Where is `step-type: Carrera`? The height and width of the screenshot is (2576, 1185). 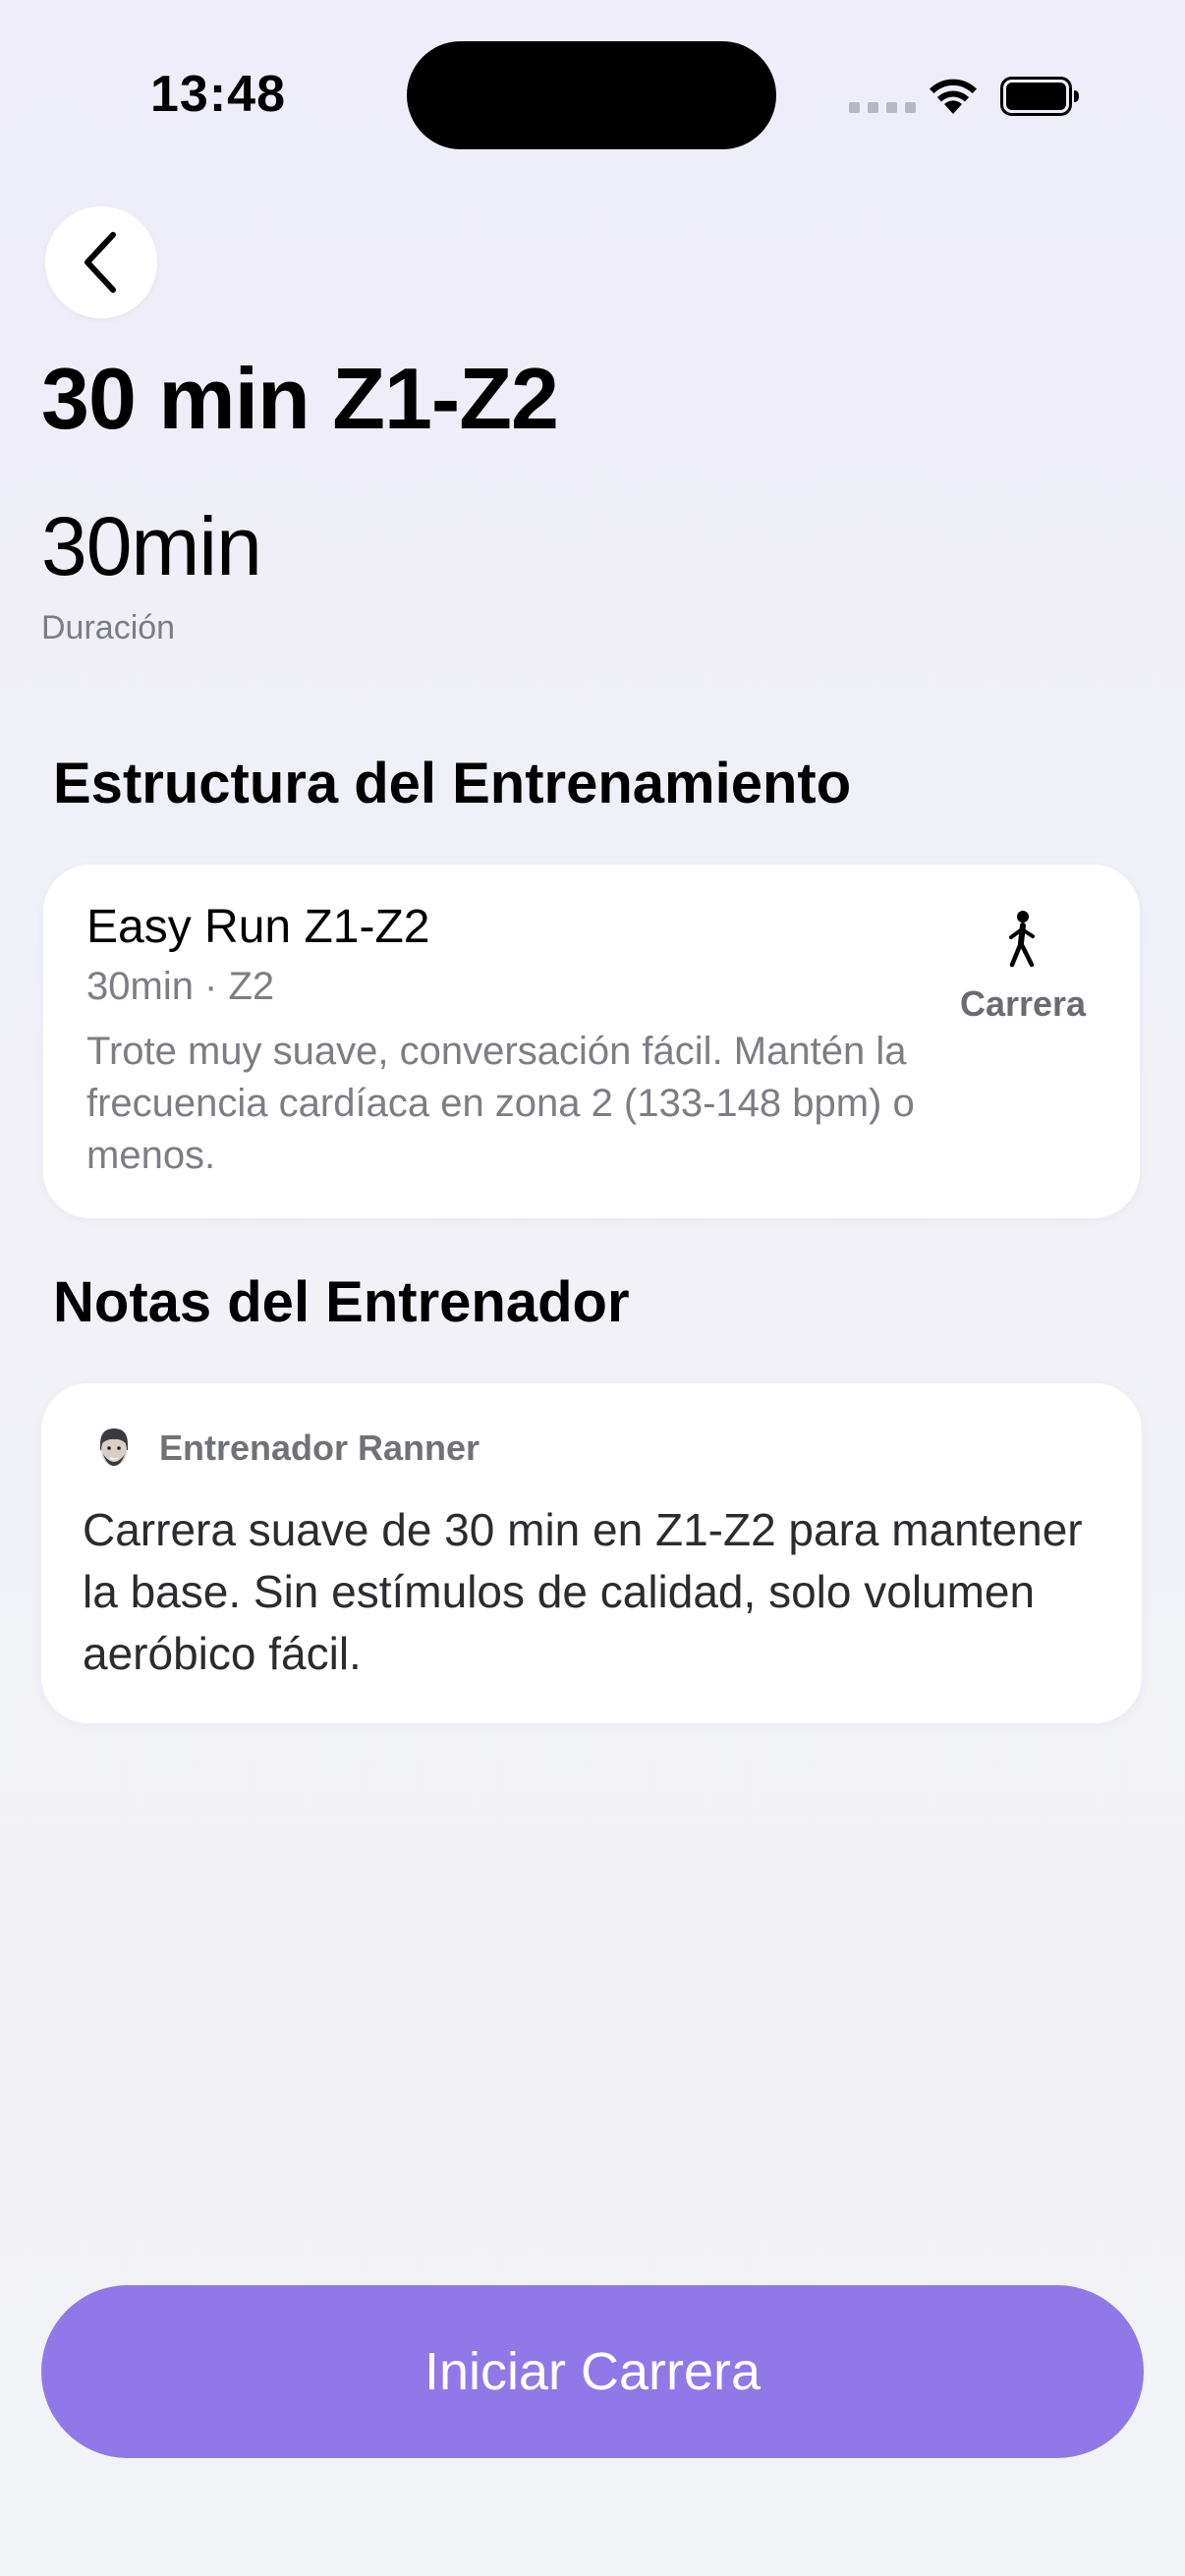
step-type: Carrera is located at coordinates (1023, 967).